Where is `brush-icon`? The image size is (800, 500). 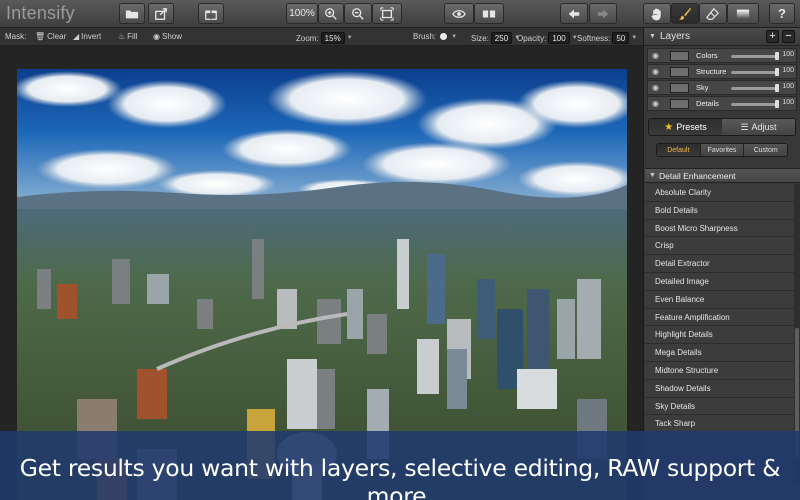 brush-icon is located at coordinates (685, 13).